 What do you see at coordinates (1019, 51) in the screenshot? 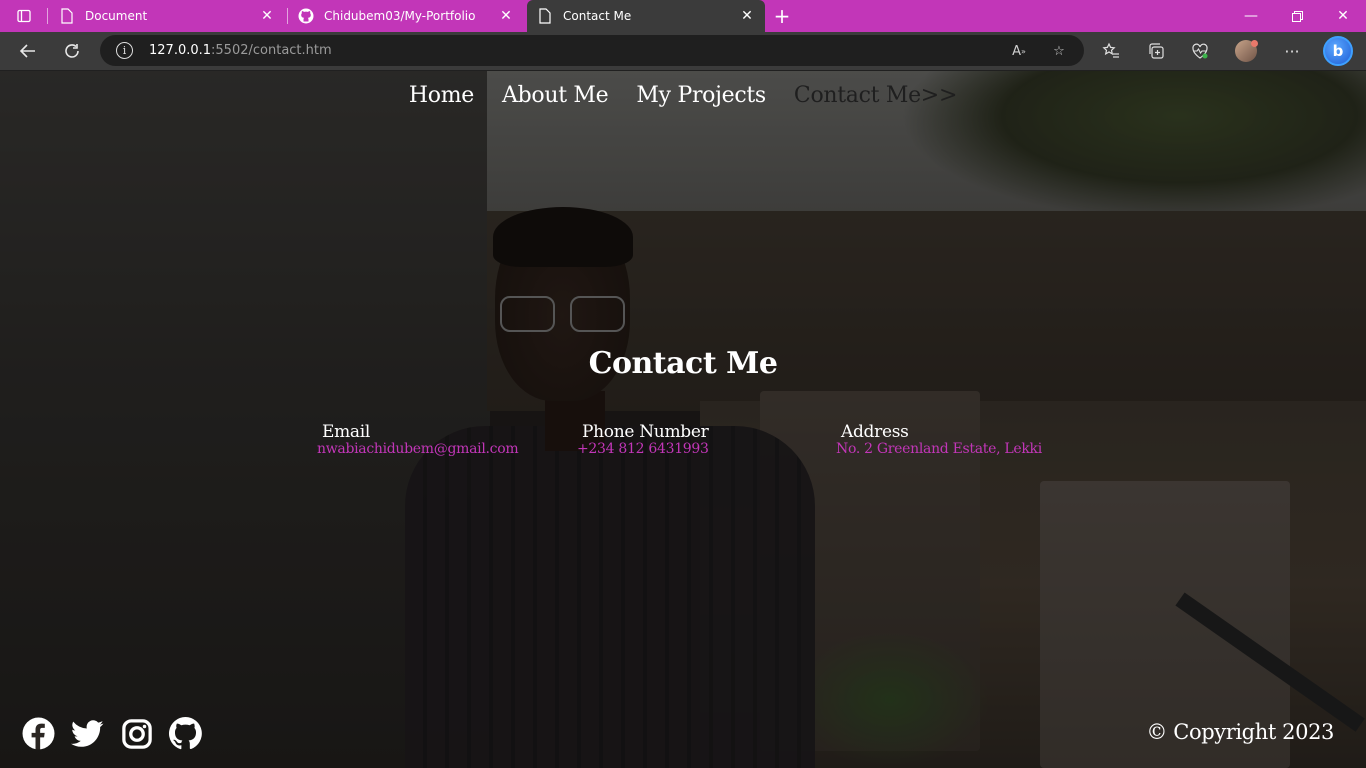
I see `read-aloud-icon: A»` at bounding box center [1019, 51].